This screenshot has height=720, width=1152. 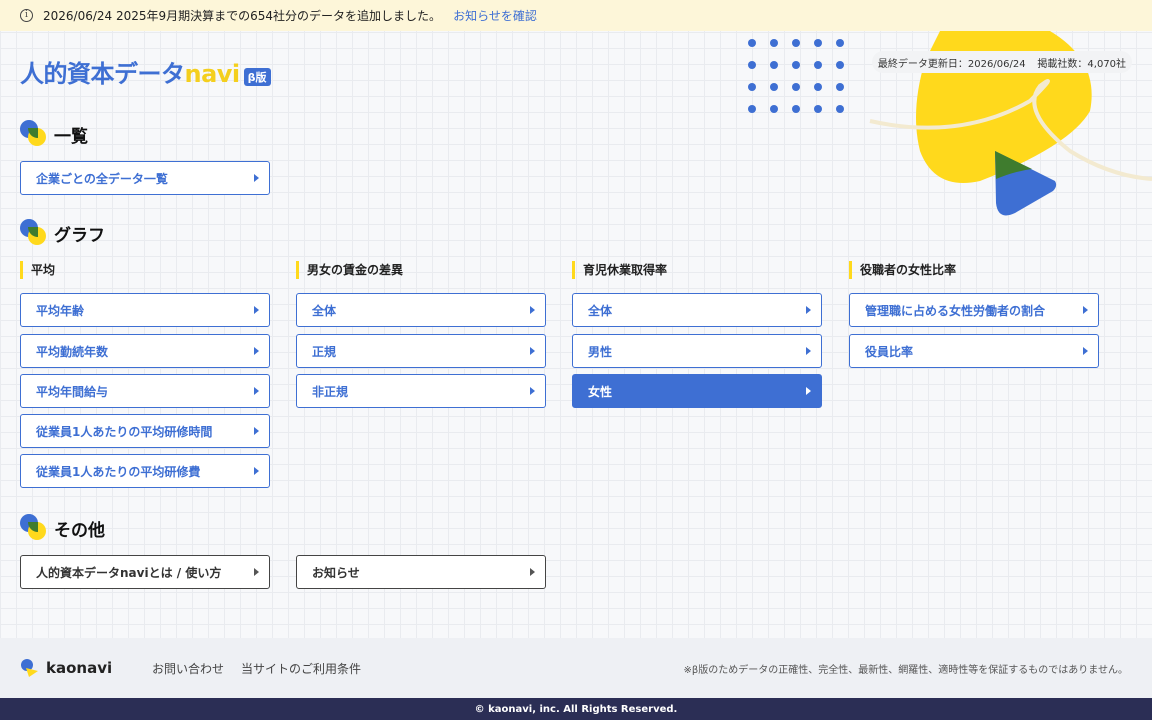 I want to click on graph-button-wage-gap-nonregular: 非正規, so click(x=421, y=391).